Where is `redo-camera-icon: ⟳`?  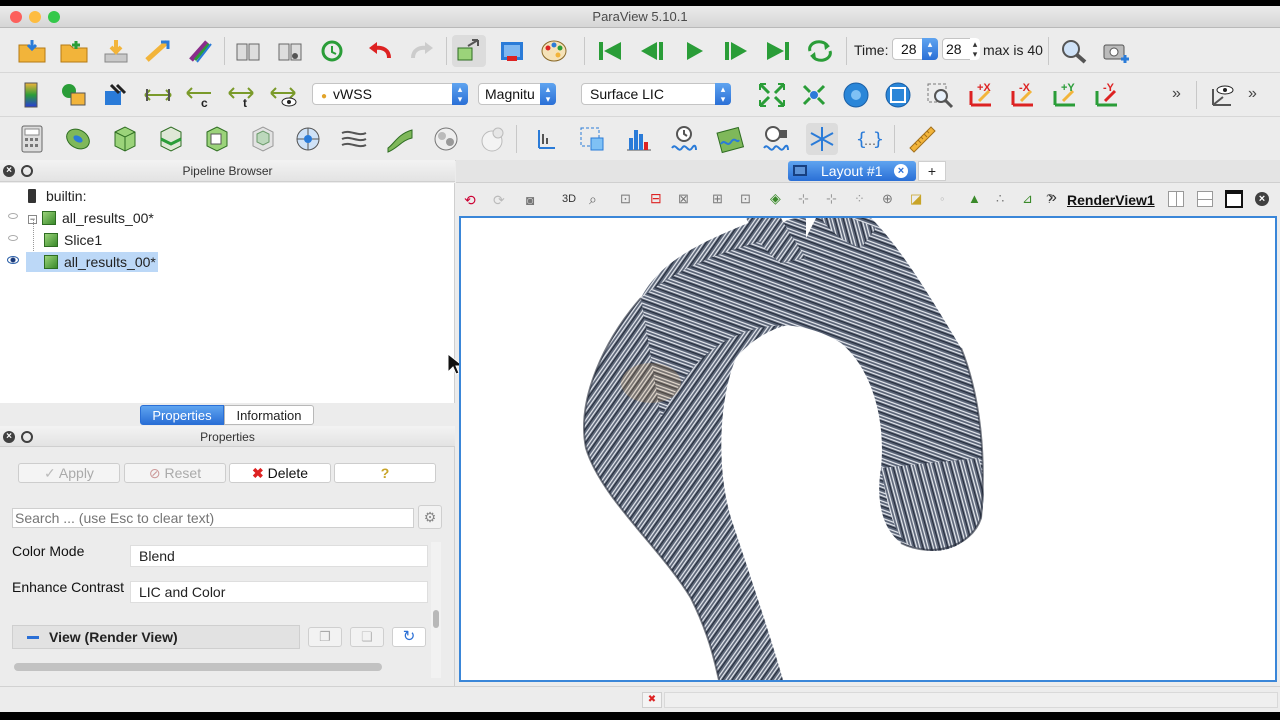
redo-camera-icon: ⟳ is located at coordinates (499, 200).